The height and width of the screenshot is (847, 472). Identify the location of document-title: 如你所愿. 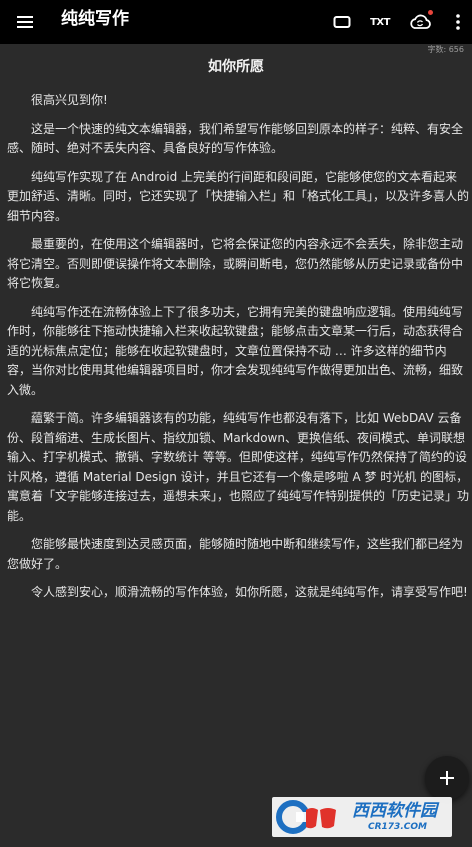
(236, 67).